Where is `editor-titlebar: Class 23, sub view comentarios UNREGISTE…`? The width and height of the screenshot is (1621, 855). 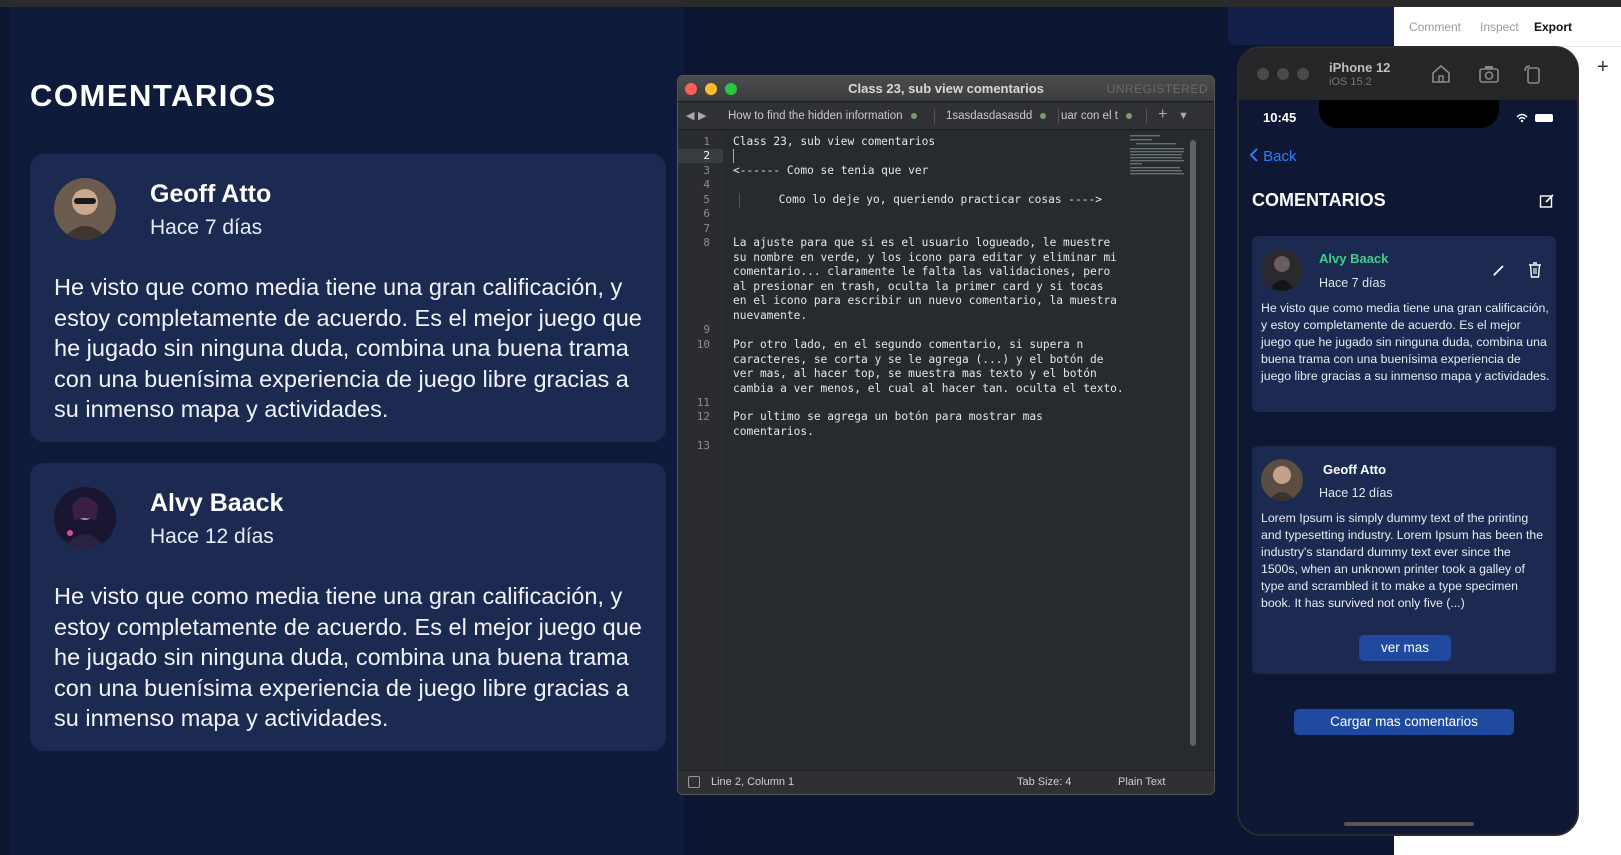 editor-titlebar: Class 23, sub view comentarios UNREGISTE… is located at coordinates (946, 89).